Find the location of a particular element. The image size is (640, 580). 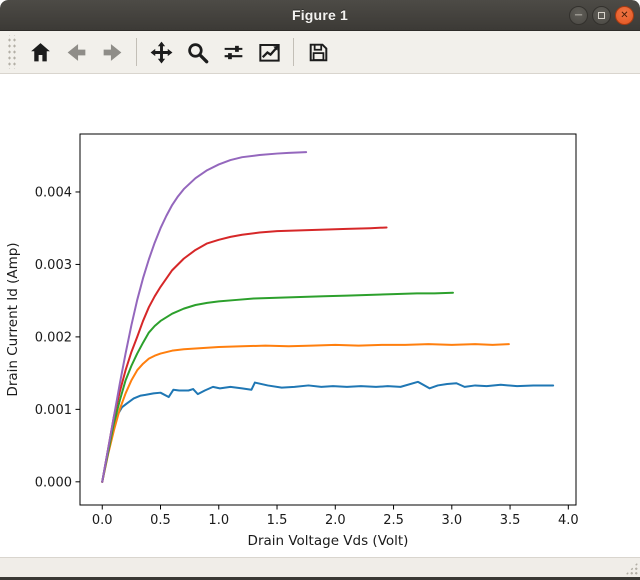

edit-parameters-button is located at coordinates (269, 52).